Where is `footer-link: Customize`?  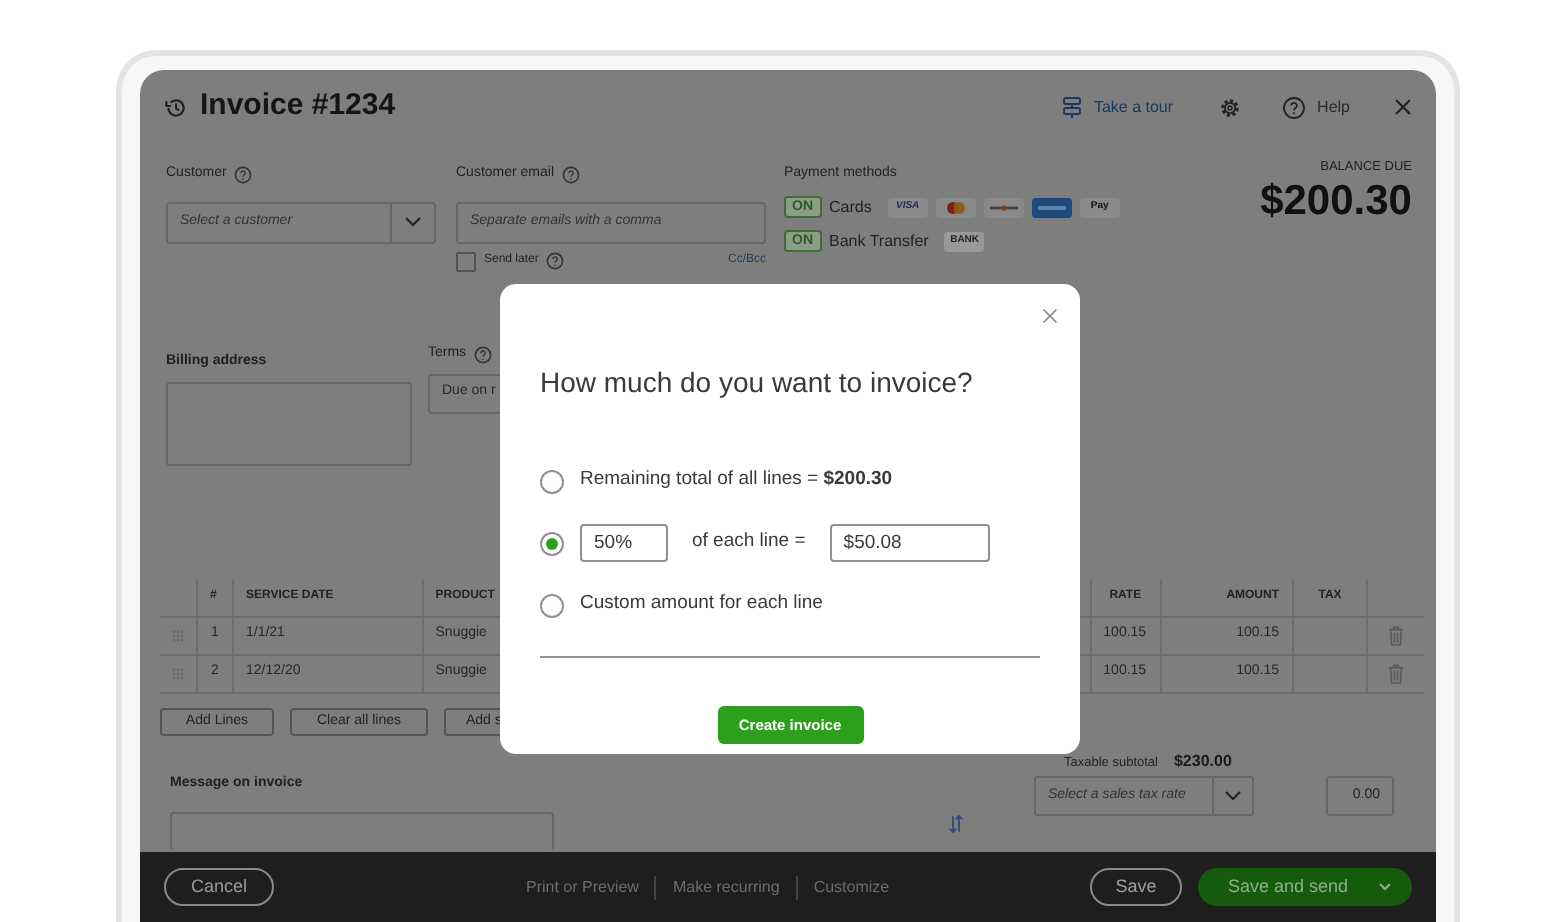 footer-link: Customize is located at coordinates (850, 887).